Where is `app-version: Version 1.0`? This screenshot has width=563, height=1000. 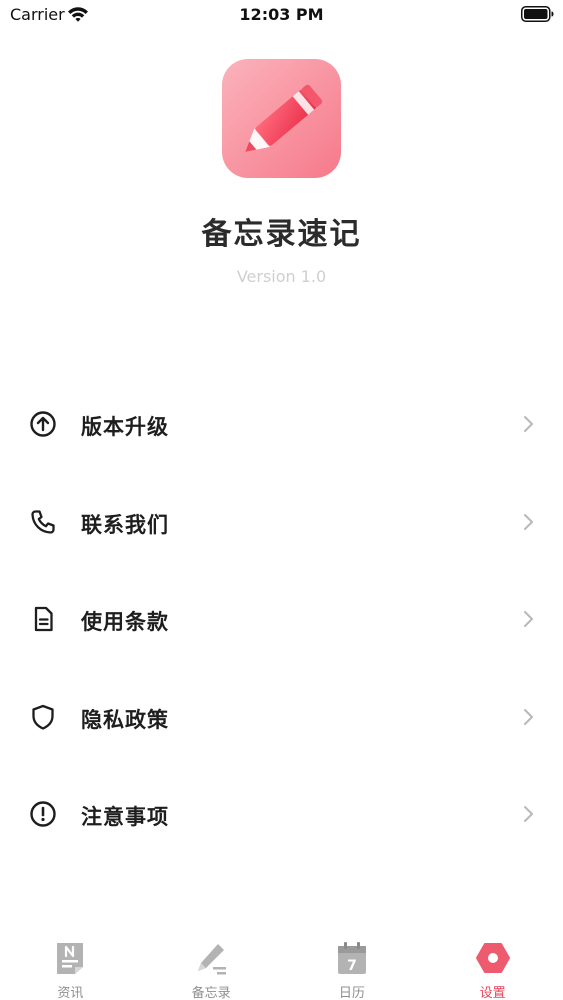
app-version: Version 1.0 is located at coordinates (281, 276).